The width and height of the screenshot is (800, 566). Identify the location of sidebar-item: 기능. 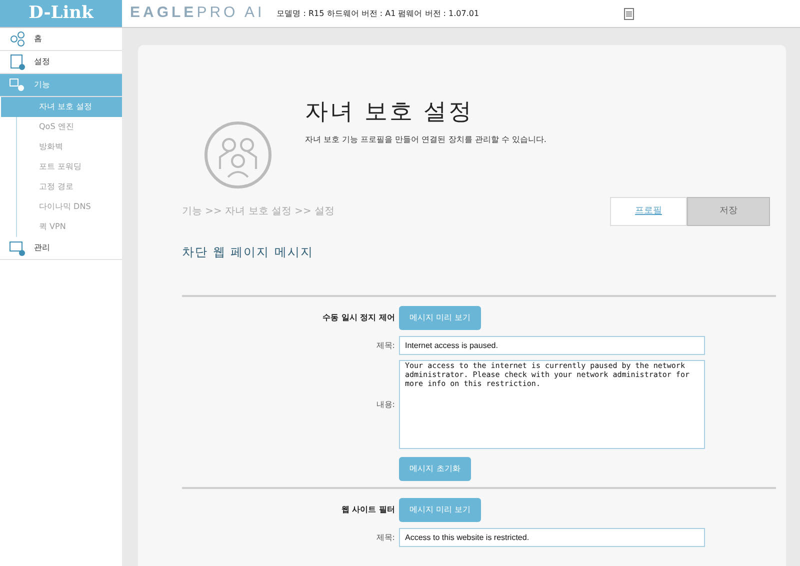
(61, 85).